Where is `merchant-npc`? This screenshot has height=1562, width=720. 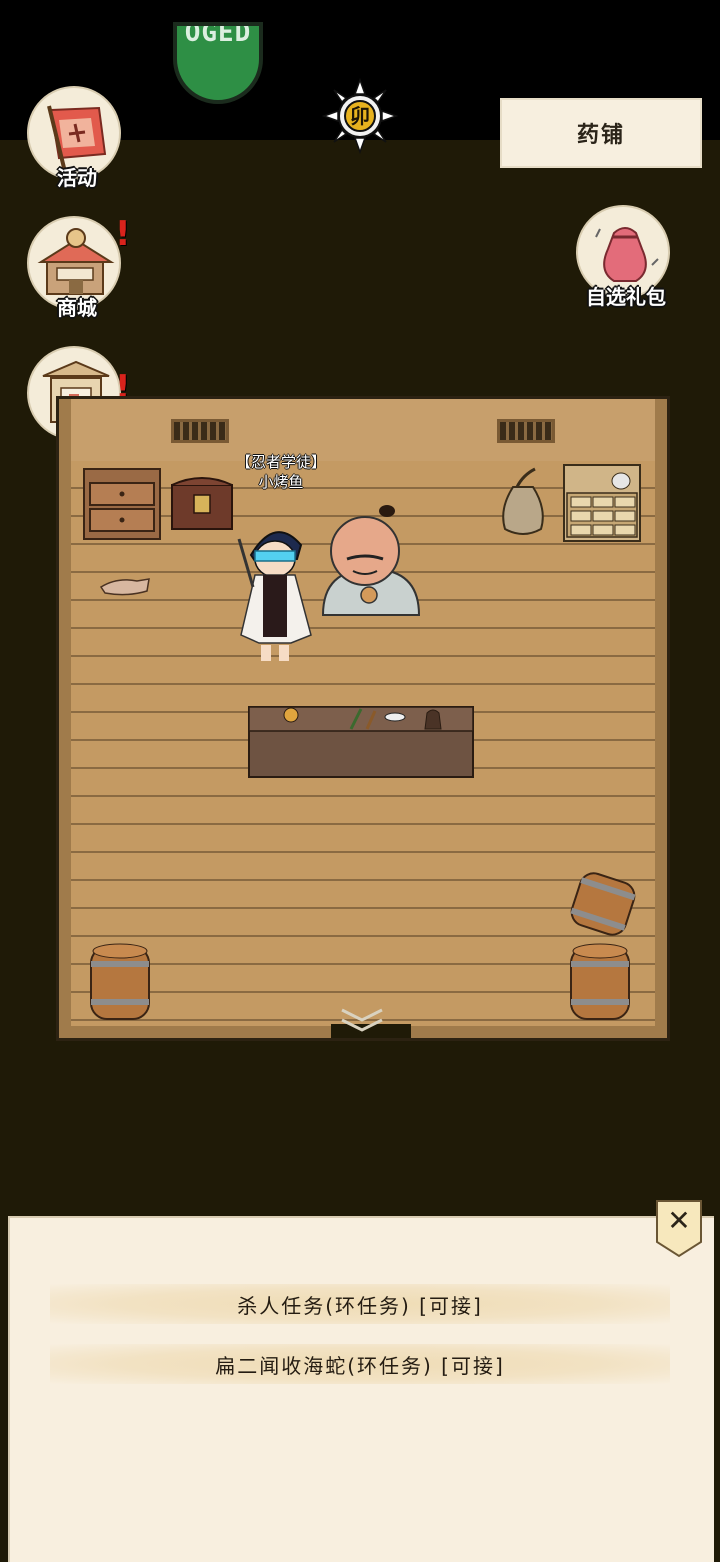
merchant-npc is located at coordinates (371, 563).